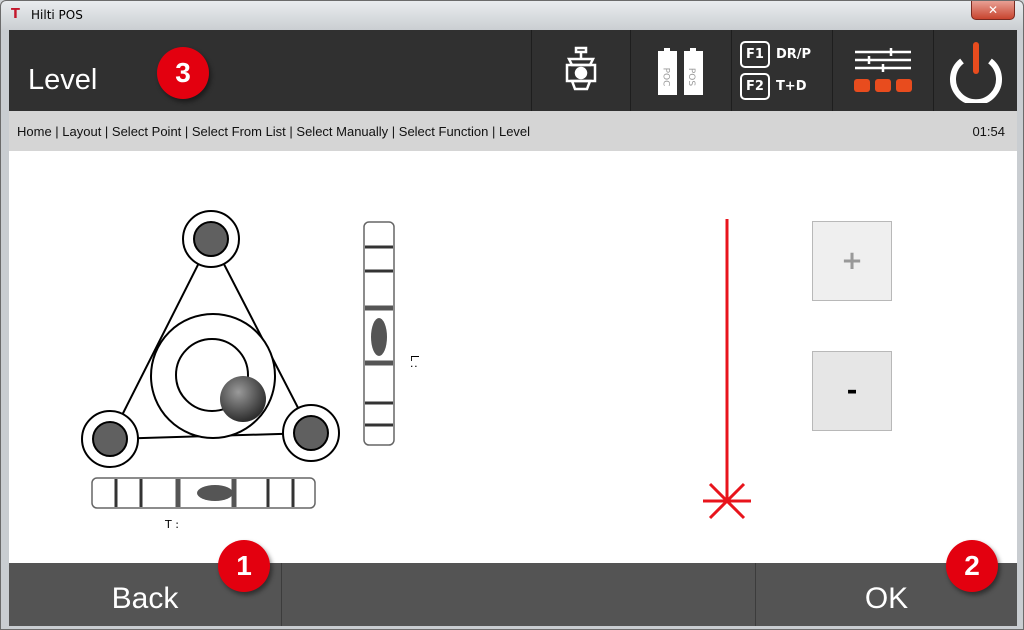  What do you see at coordinates (773, 86) in the screenshot?
I see `f2-key: F2 T+D` at bounding box center [773, 86].